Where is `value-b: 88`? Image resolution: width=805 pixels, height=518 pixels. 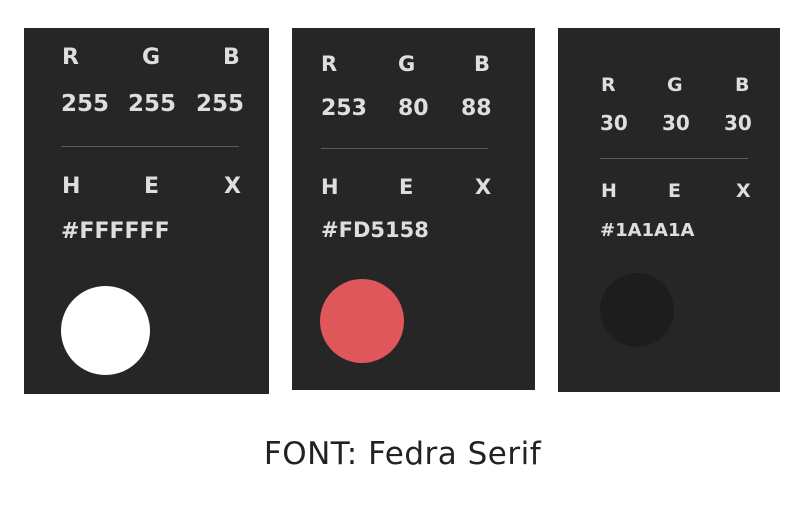 value-b: 88 is located at coordinates (476, 108).